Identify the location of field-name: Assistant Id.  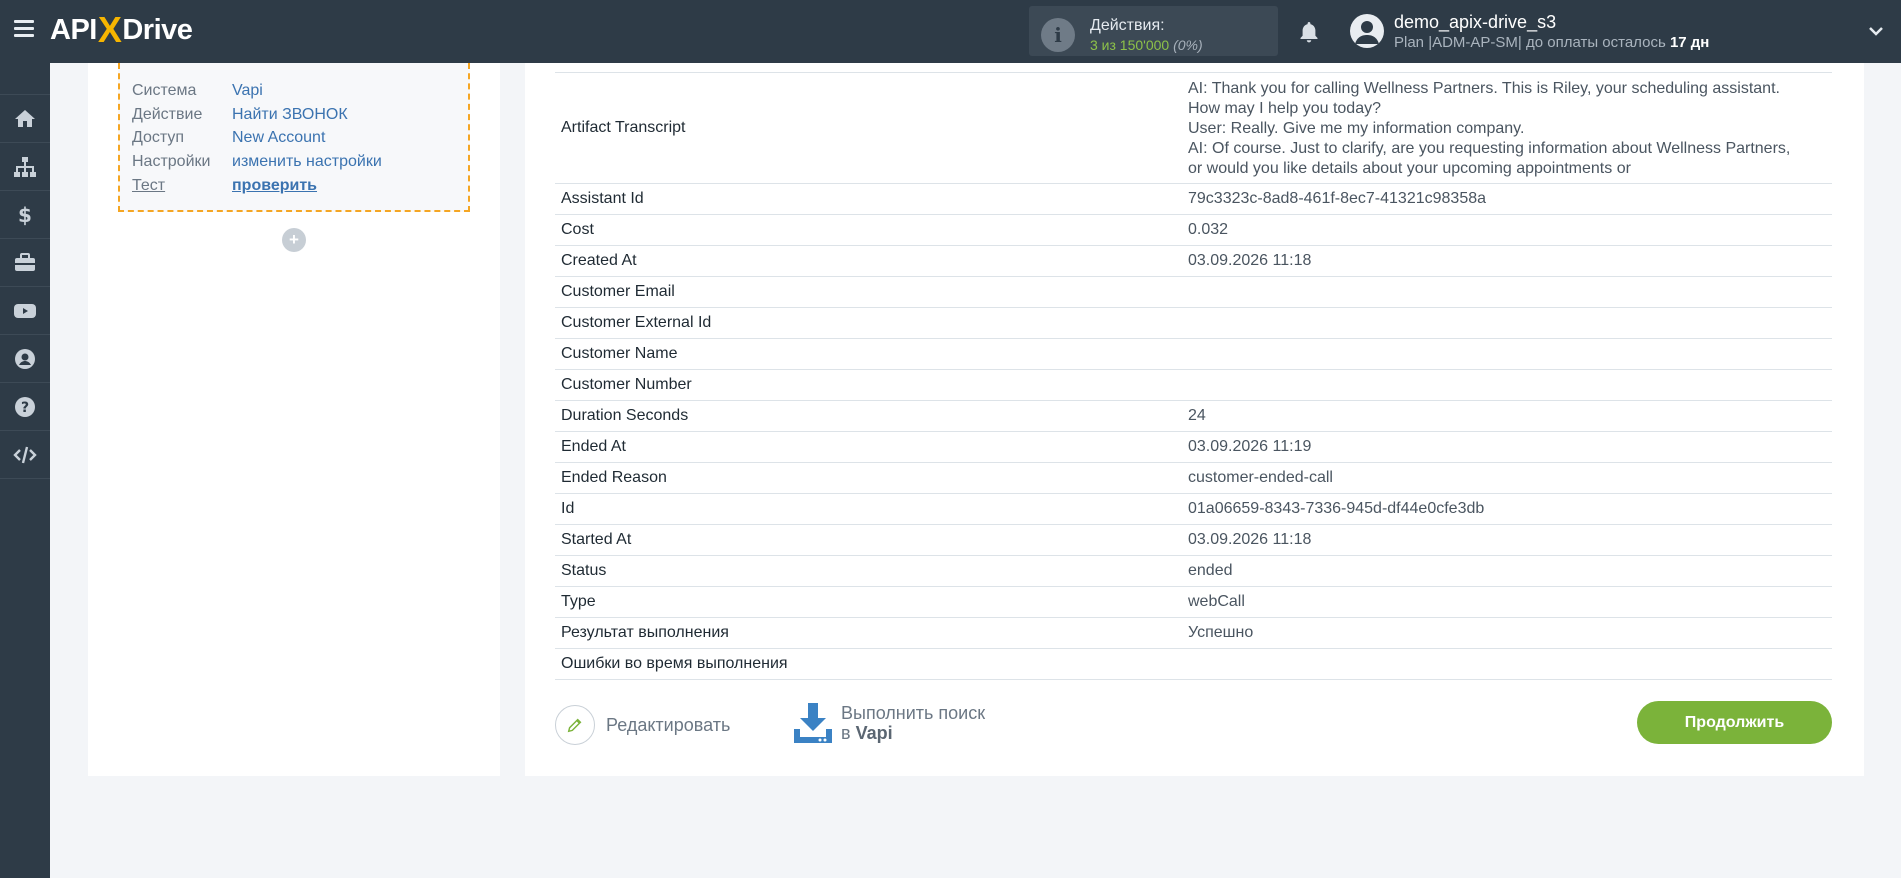
(602, 198).